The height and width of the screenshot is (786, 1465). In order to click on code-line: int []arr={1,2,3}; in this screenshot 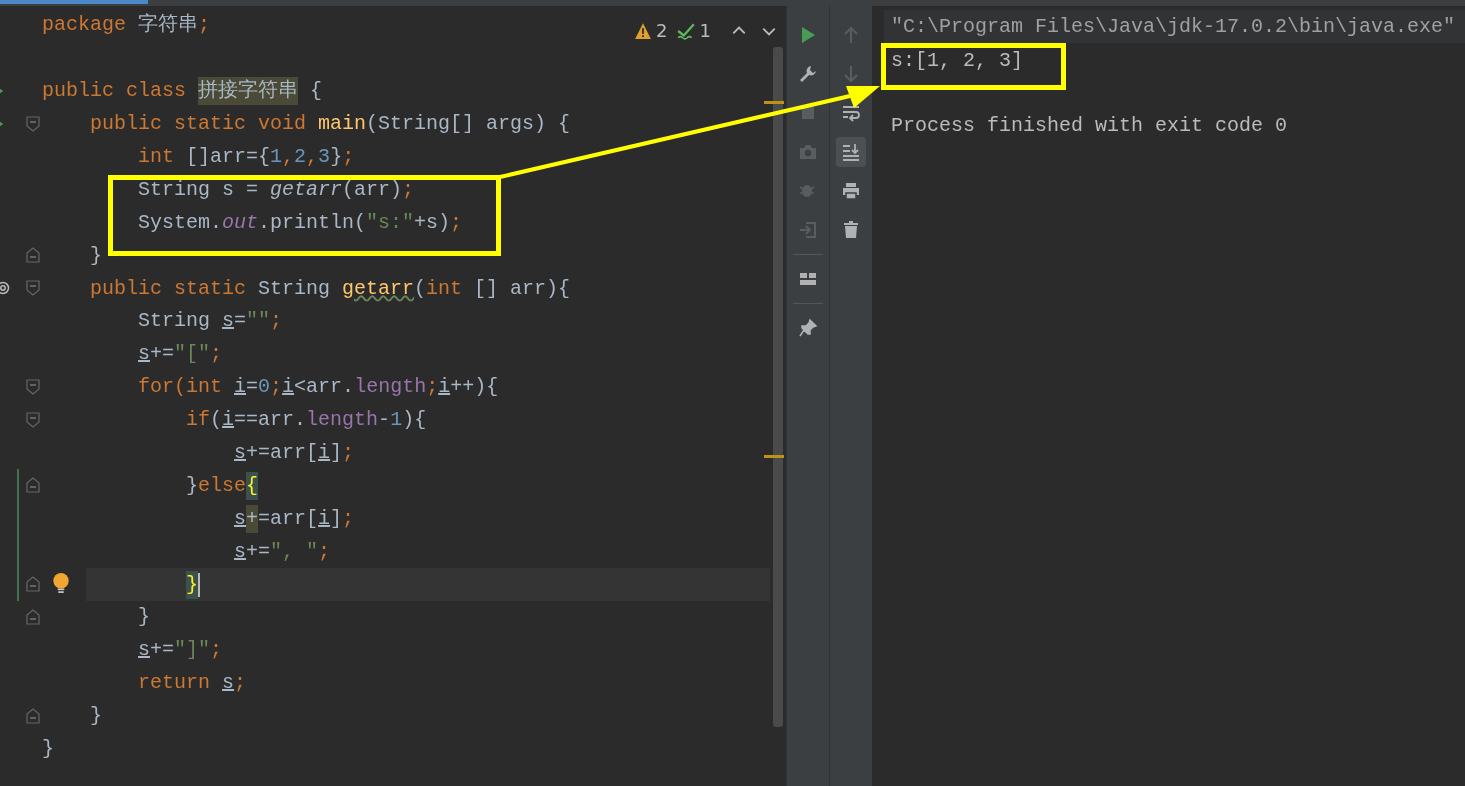, I will do `click(246, 157)`.